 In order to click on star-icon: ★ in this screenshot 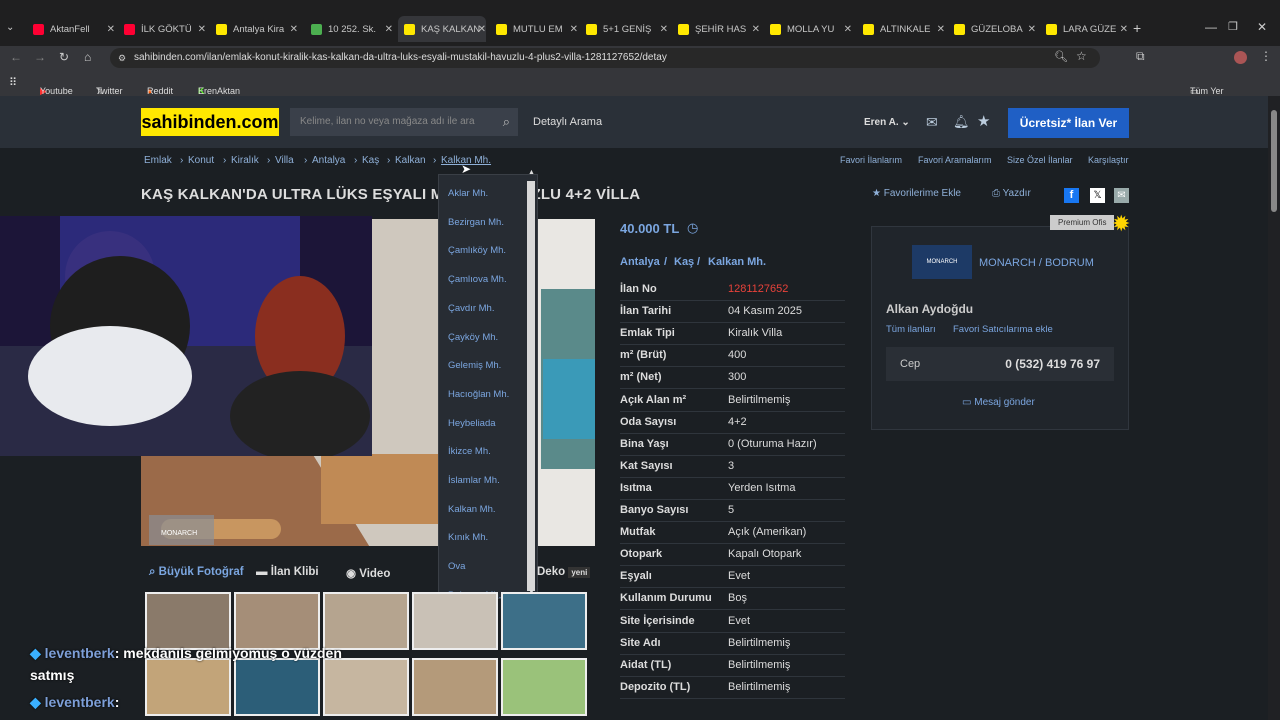, I will do `click(983, 121)`.